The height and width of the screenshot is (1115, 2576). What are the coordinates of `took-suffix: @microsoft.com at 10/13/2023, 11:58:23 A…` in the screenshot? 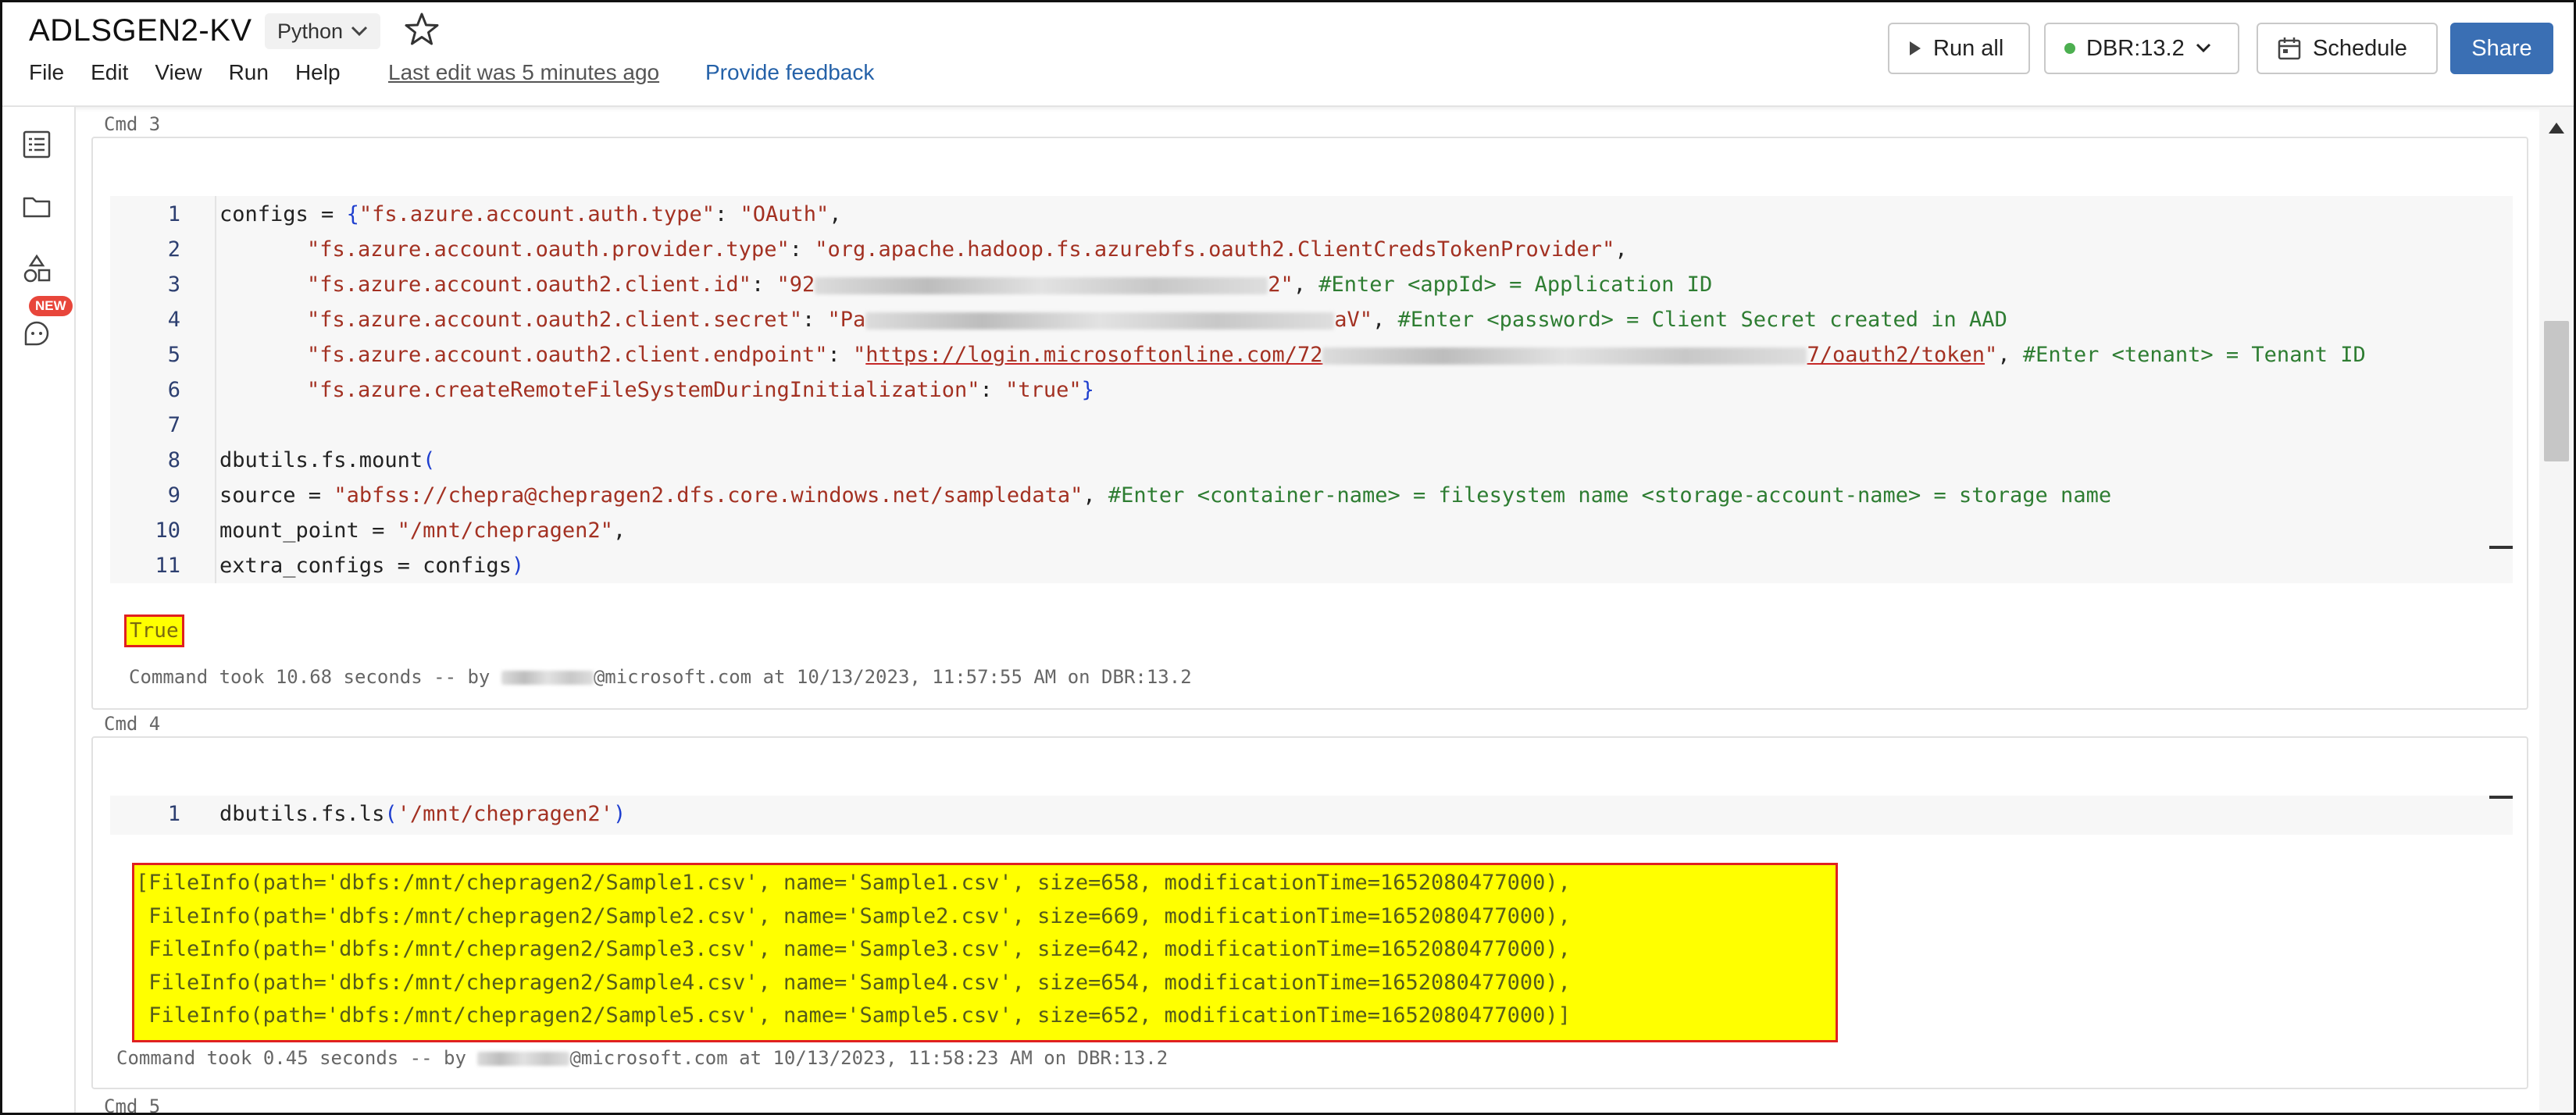 It's located at (868, 1058).